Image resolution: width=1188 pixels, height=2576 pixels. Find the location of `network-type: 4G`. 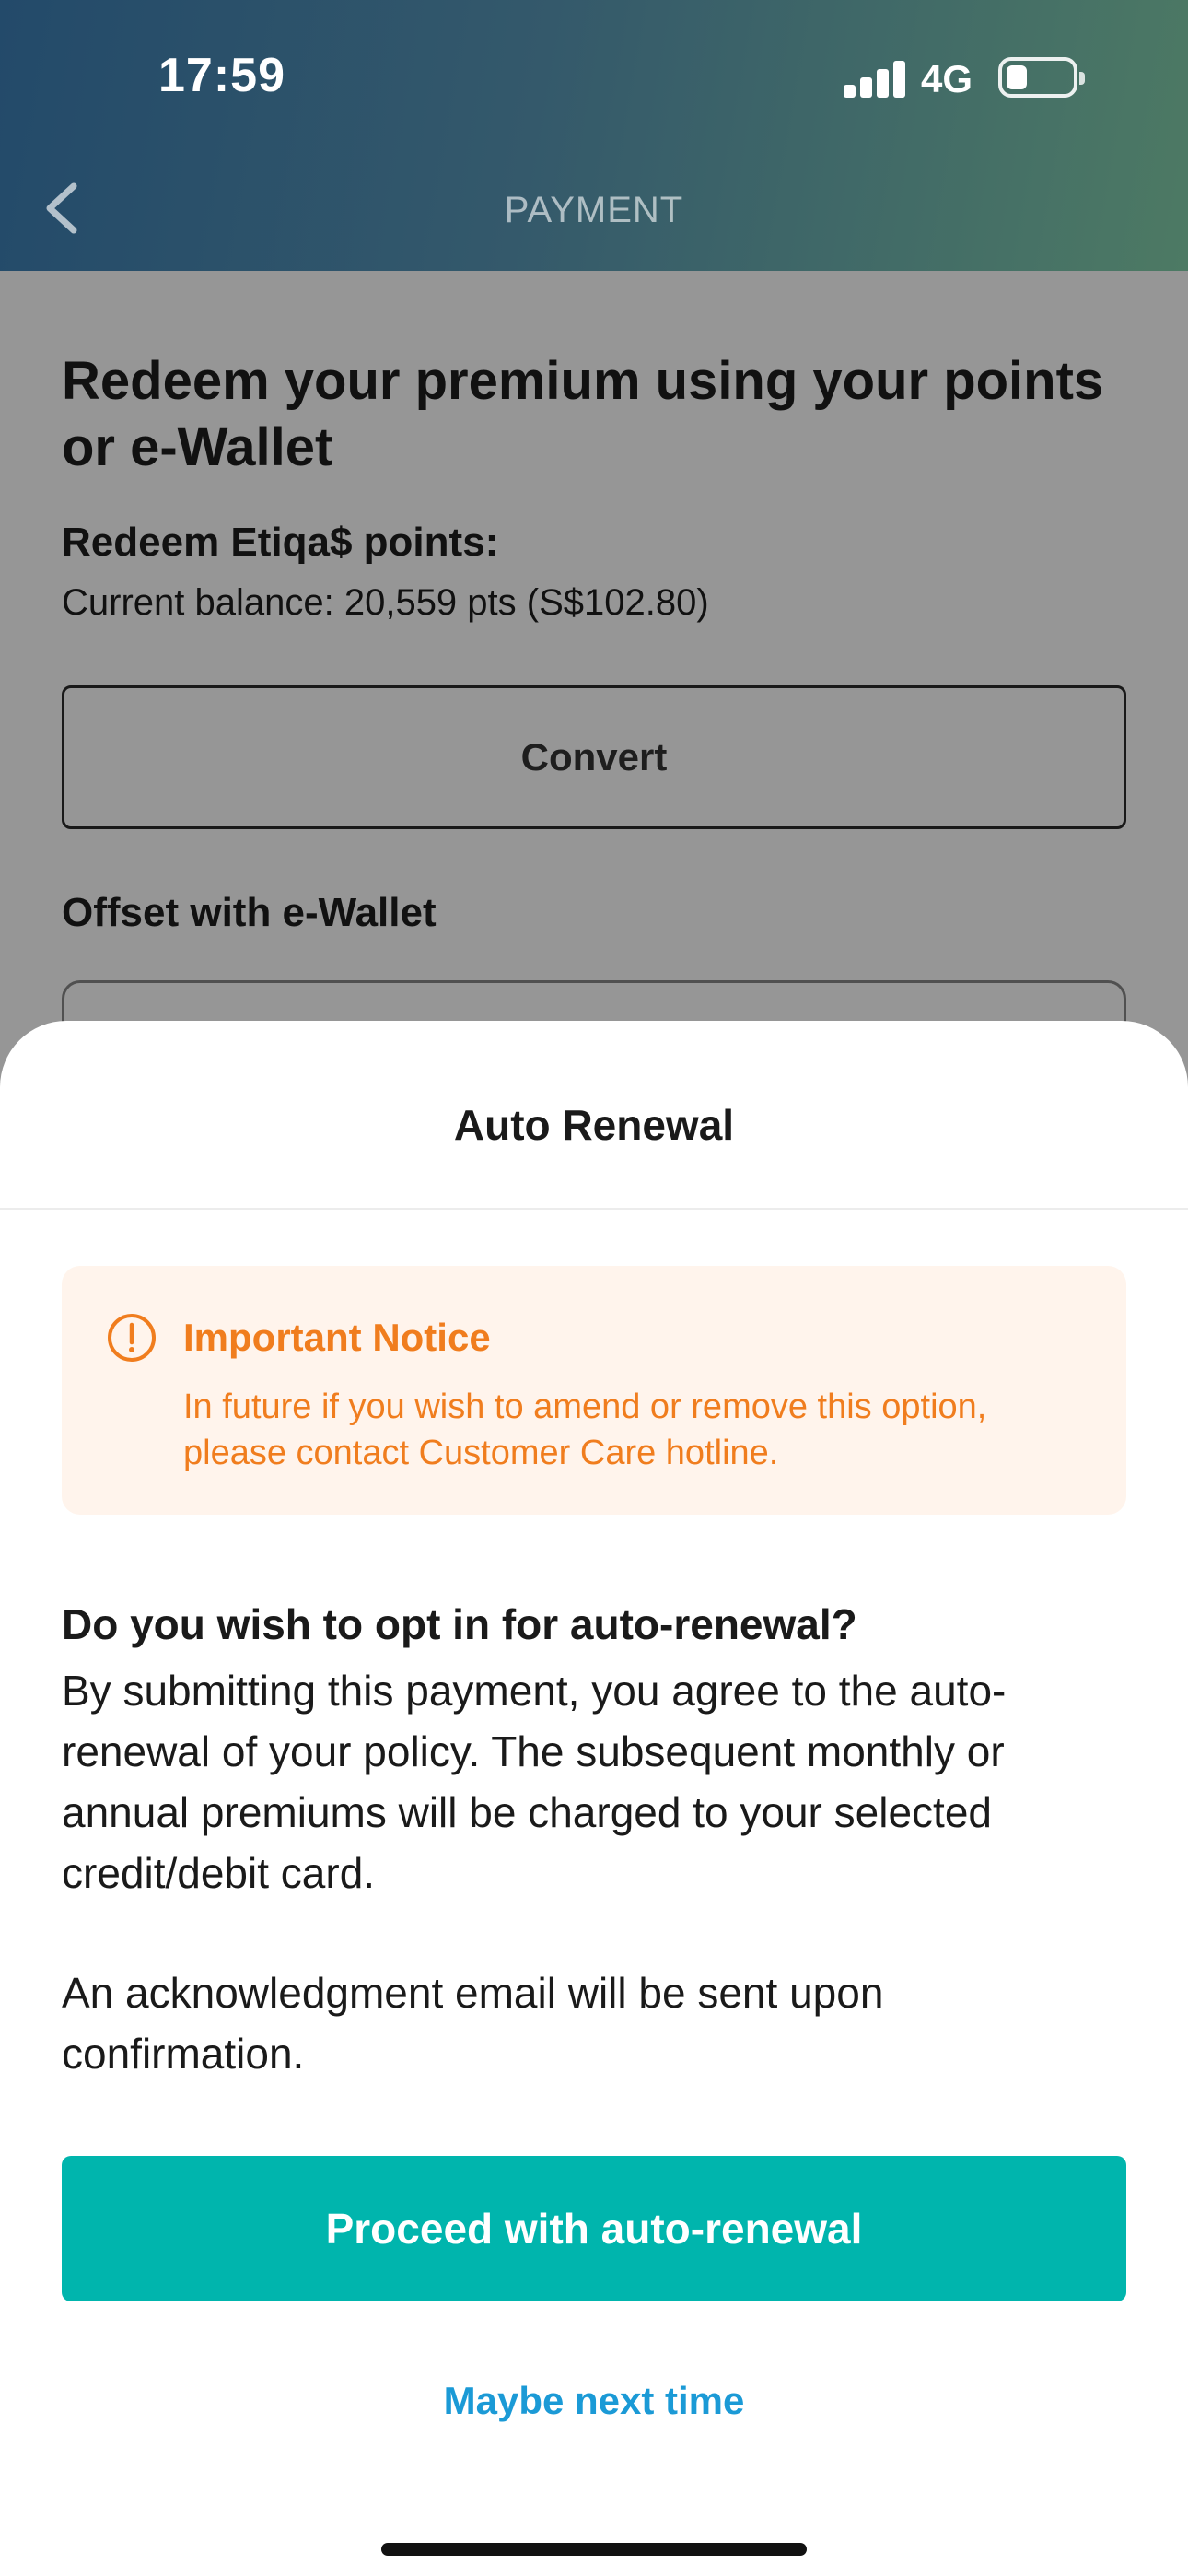

network-type: 4G is located at coordinates (947, 78).